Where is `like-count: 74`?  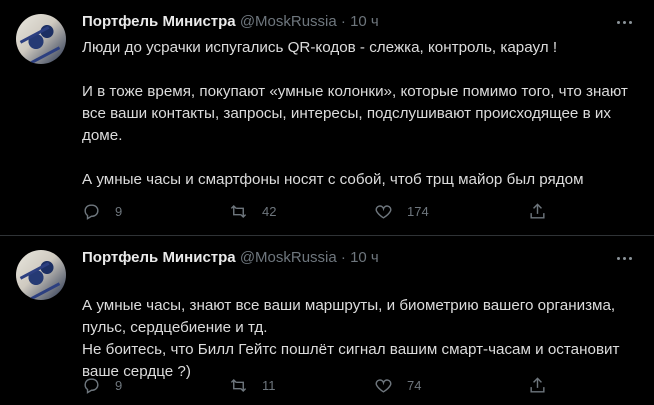 like-count: 74 is located at coordinates (414, 385).